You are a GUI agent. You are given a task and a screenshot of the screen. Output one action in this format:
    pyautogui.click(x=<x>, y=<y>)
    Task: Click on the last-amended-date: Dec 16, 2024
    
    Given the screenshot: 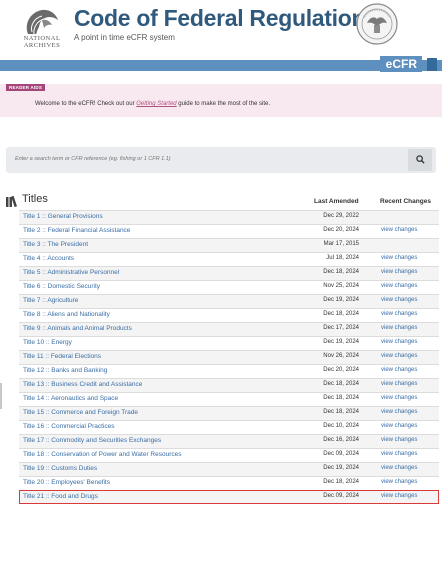 What is the action you would take?
    pyautogui.click(x=341, y=440)
    